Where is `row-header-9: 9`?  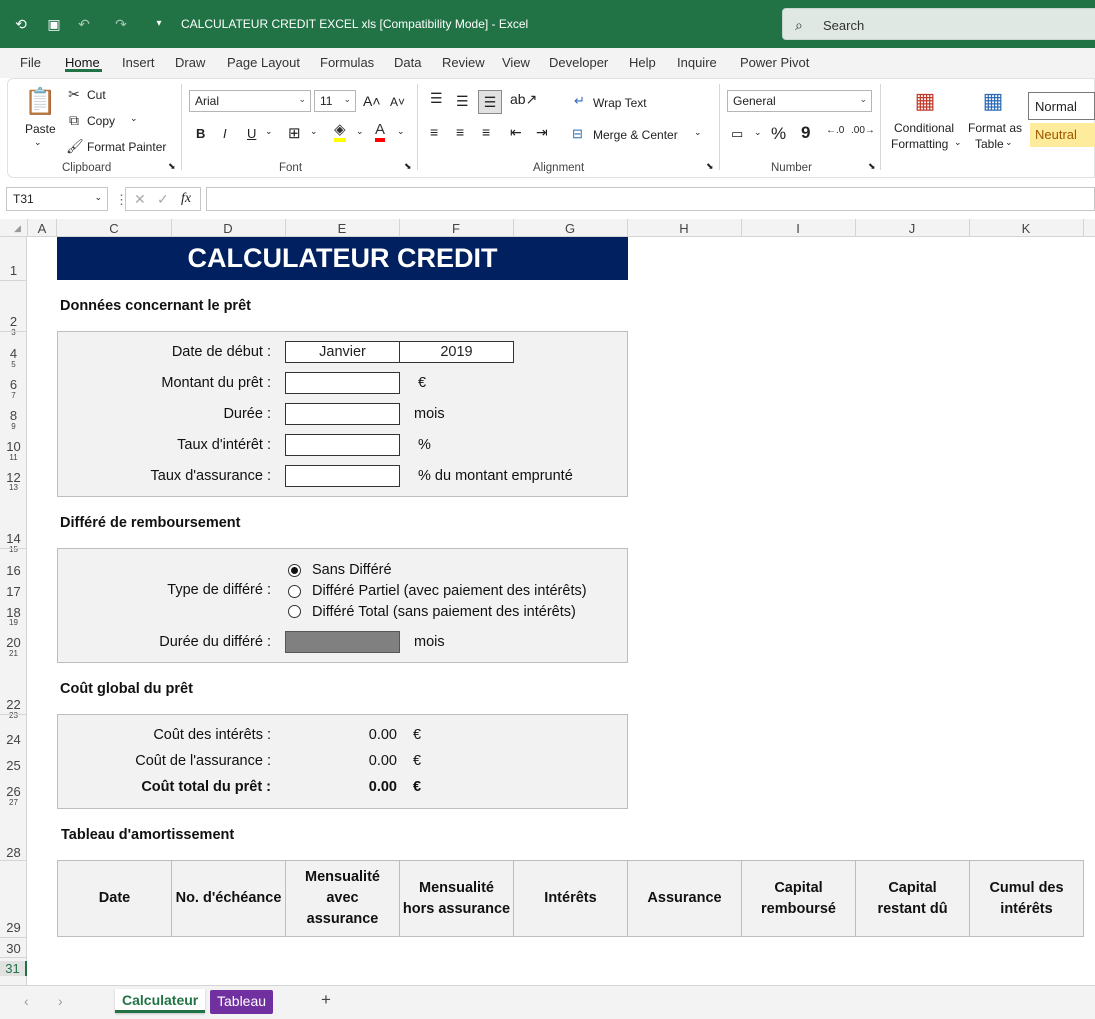
row-header-9: 9 is located at coordinates (13, 426).